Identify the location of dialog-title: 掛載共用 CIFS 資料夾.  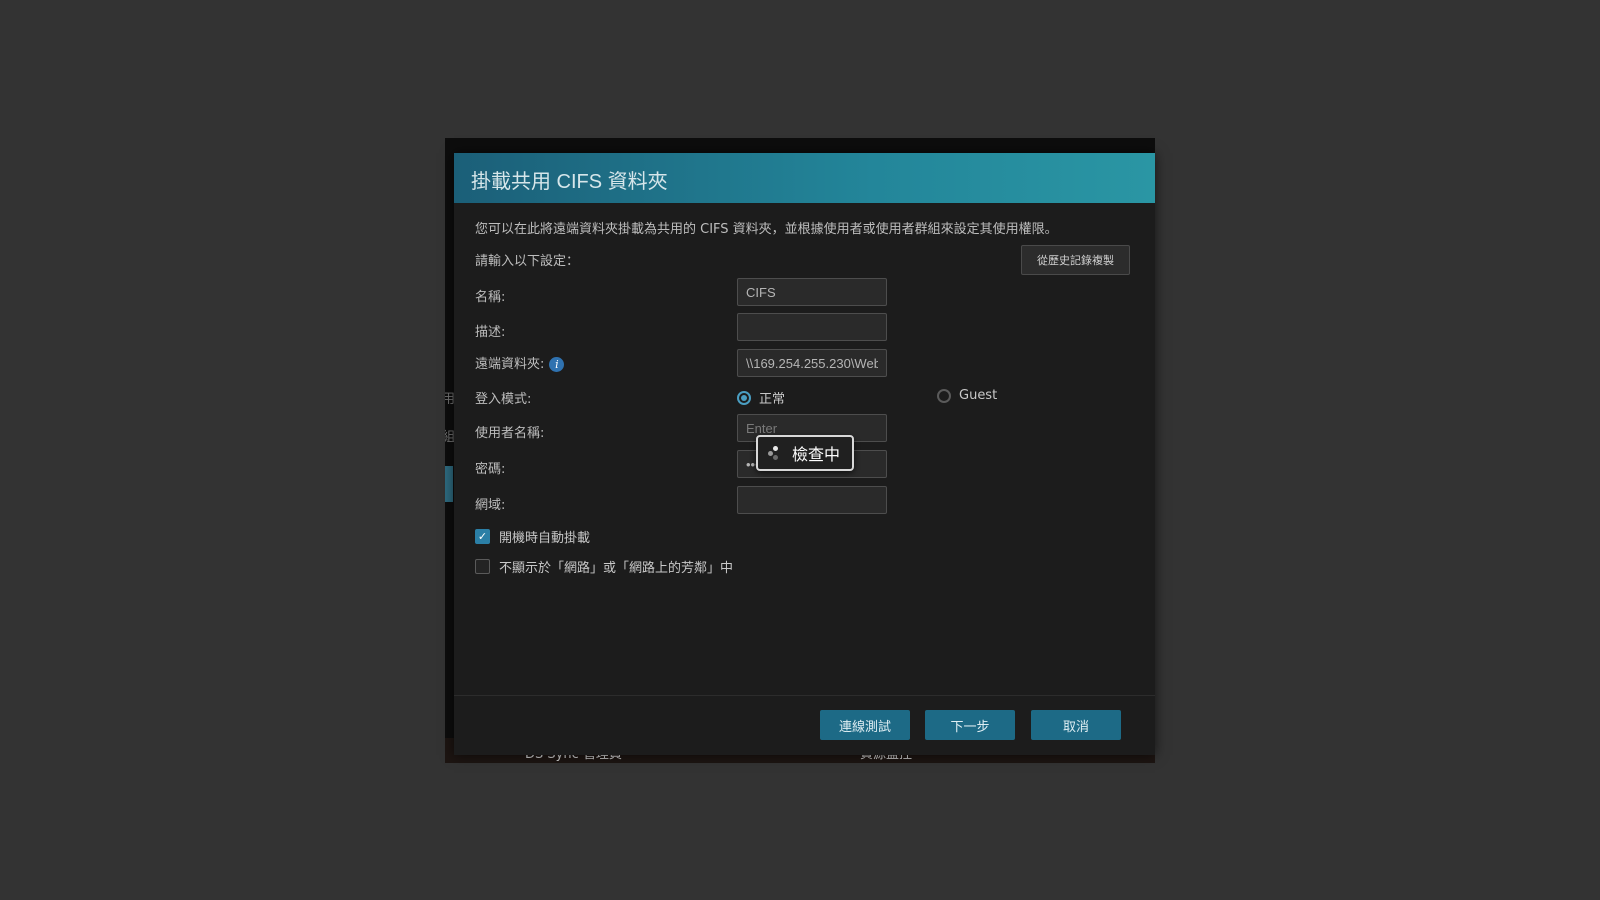
(569, 182).